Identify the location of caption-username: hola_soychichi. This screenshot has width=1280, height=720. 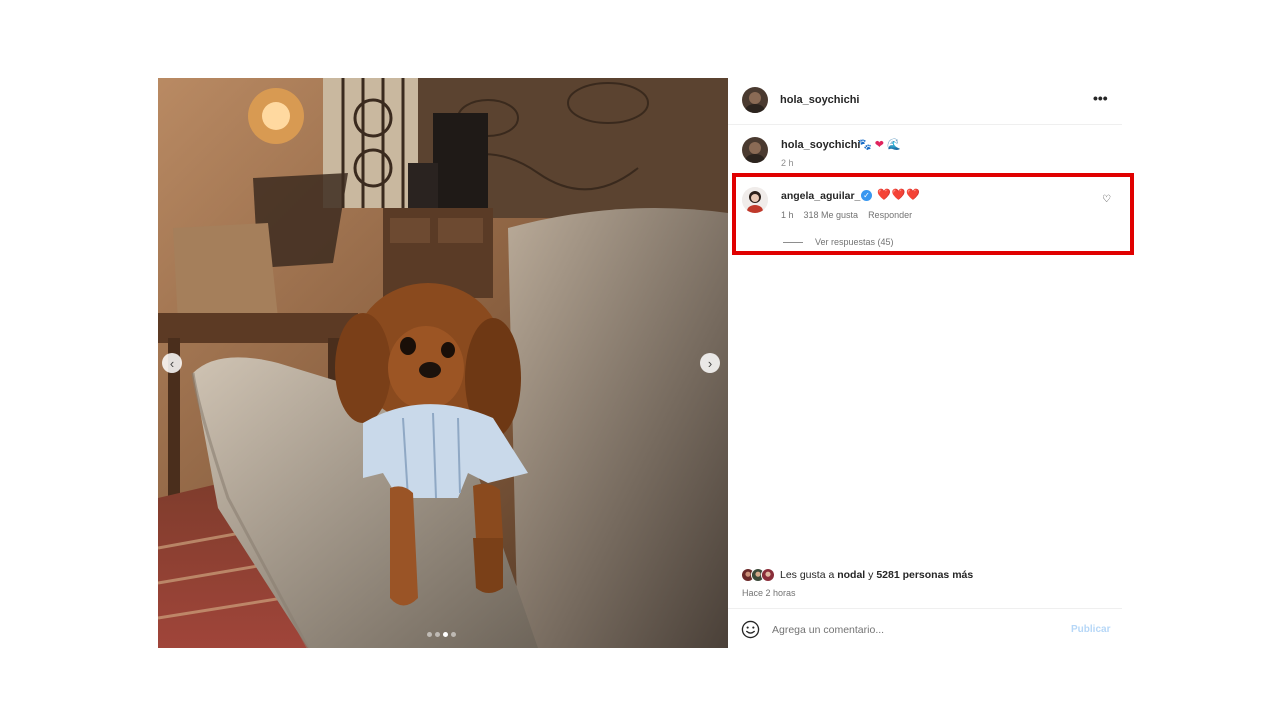
(820, 145).